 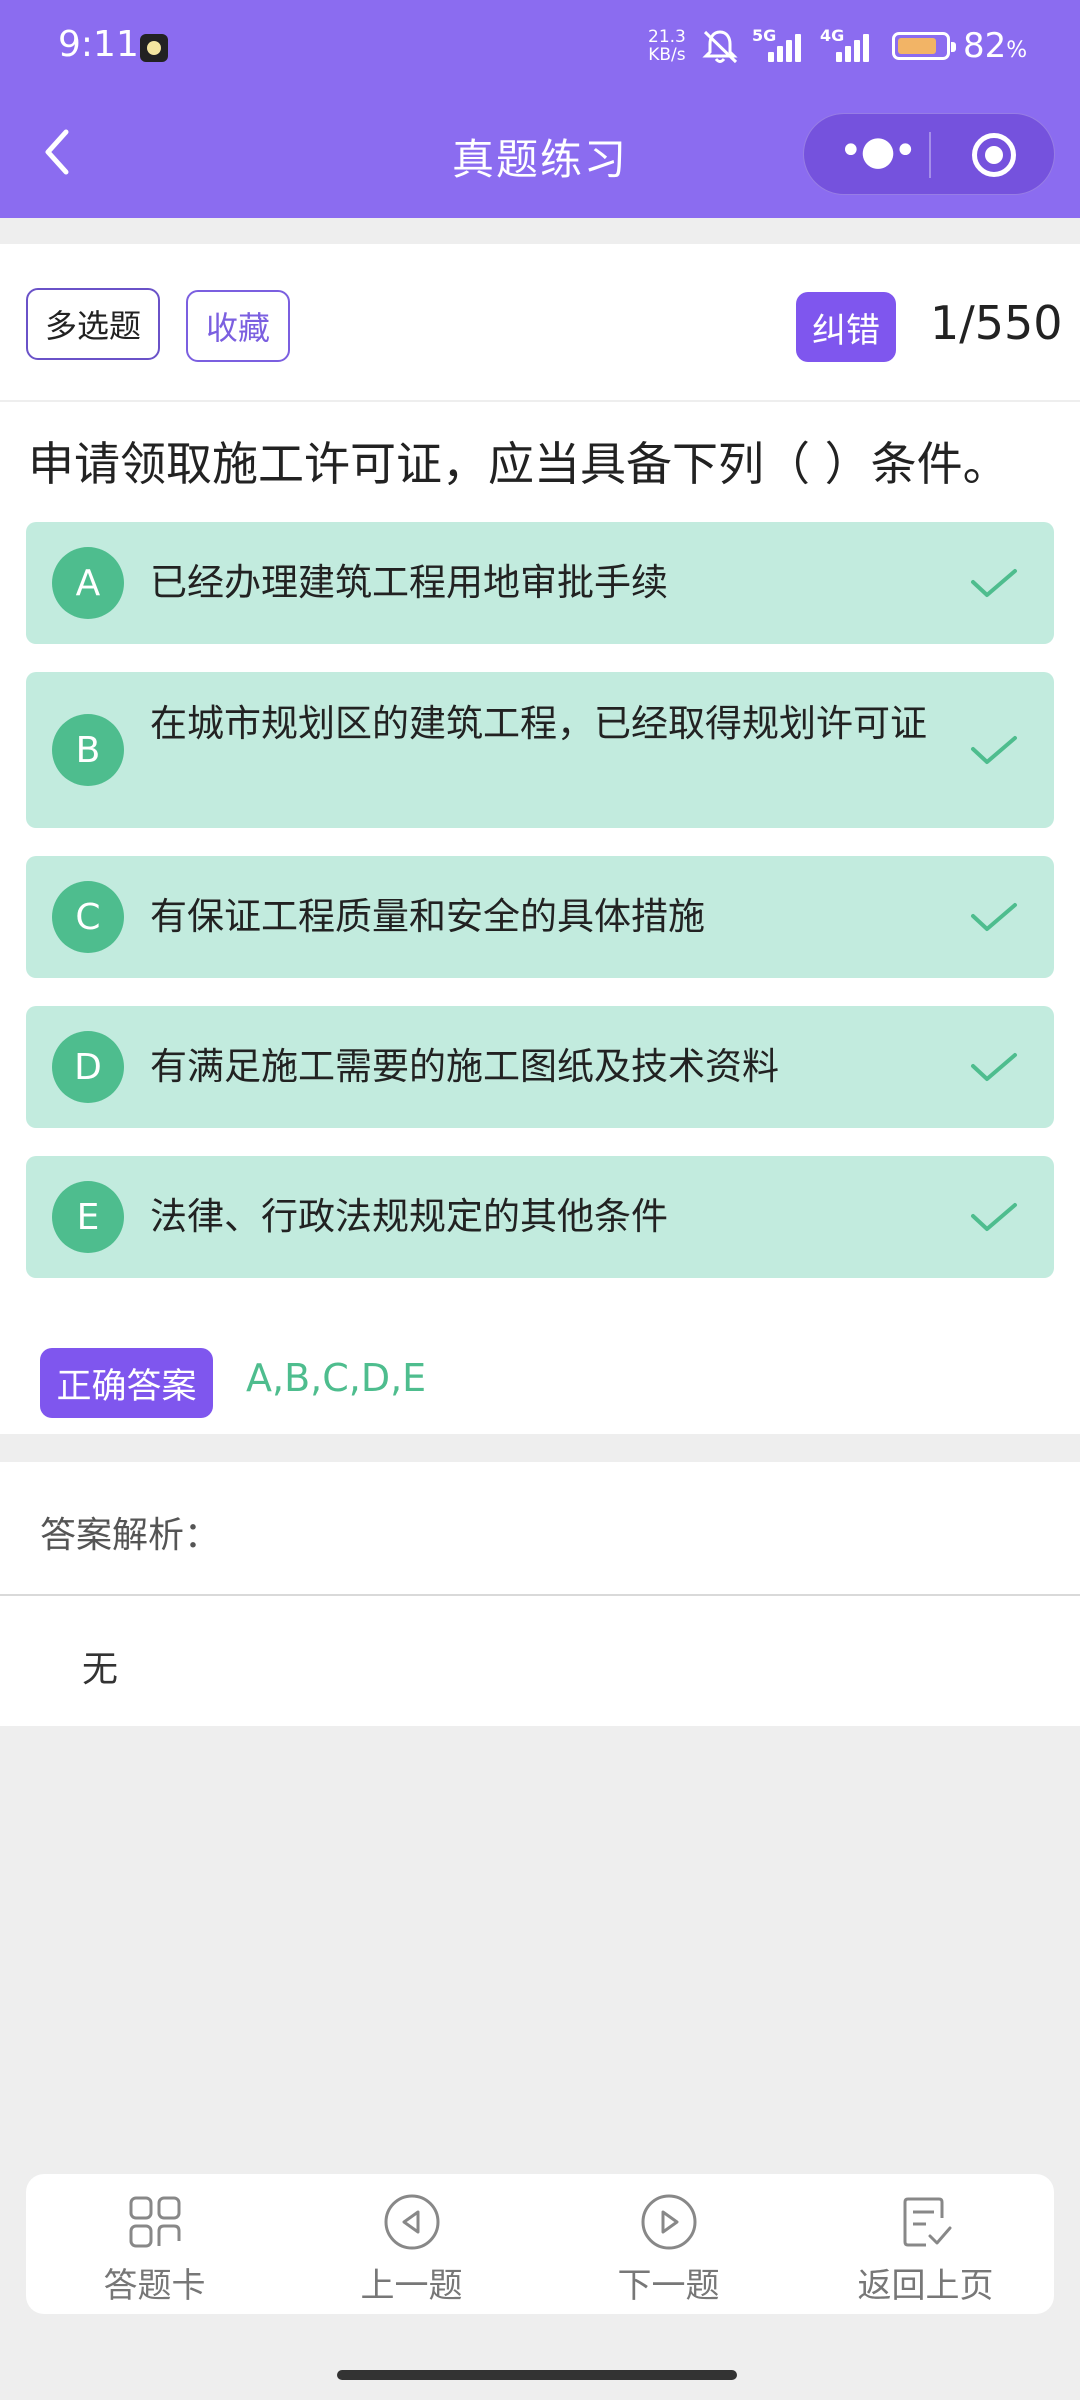 I want to click on bottom-nav: 答题卡 上一题 下一题 返回上页, so click(x=540, y=2244).